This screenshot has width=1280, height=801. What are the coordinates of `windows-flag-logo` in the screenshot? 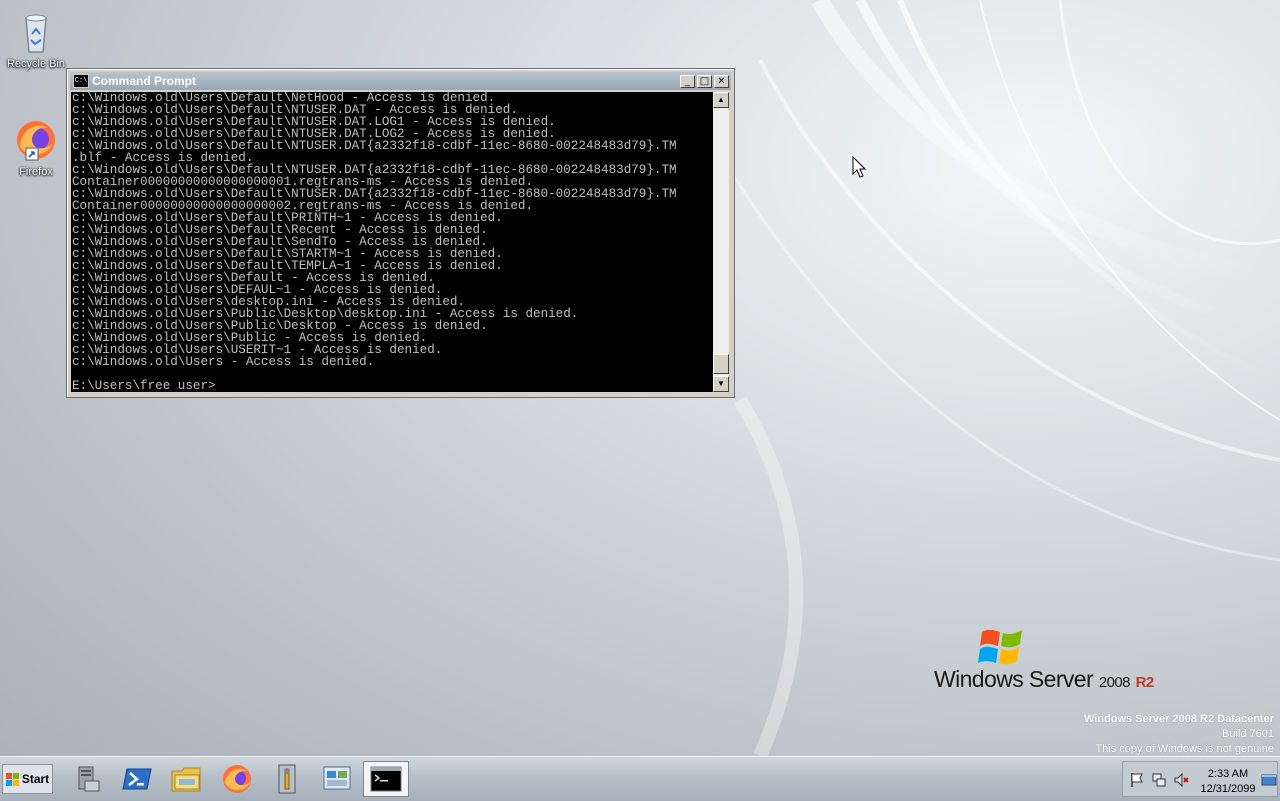 It's located at (1000, 647).